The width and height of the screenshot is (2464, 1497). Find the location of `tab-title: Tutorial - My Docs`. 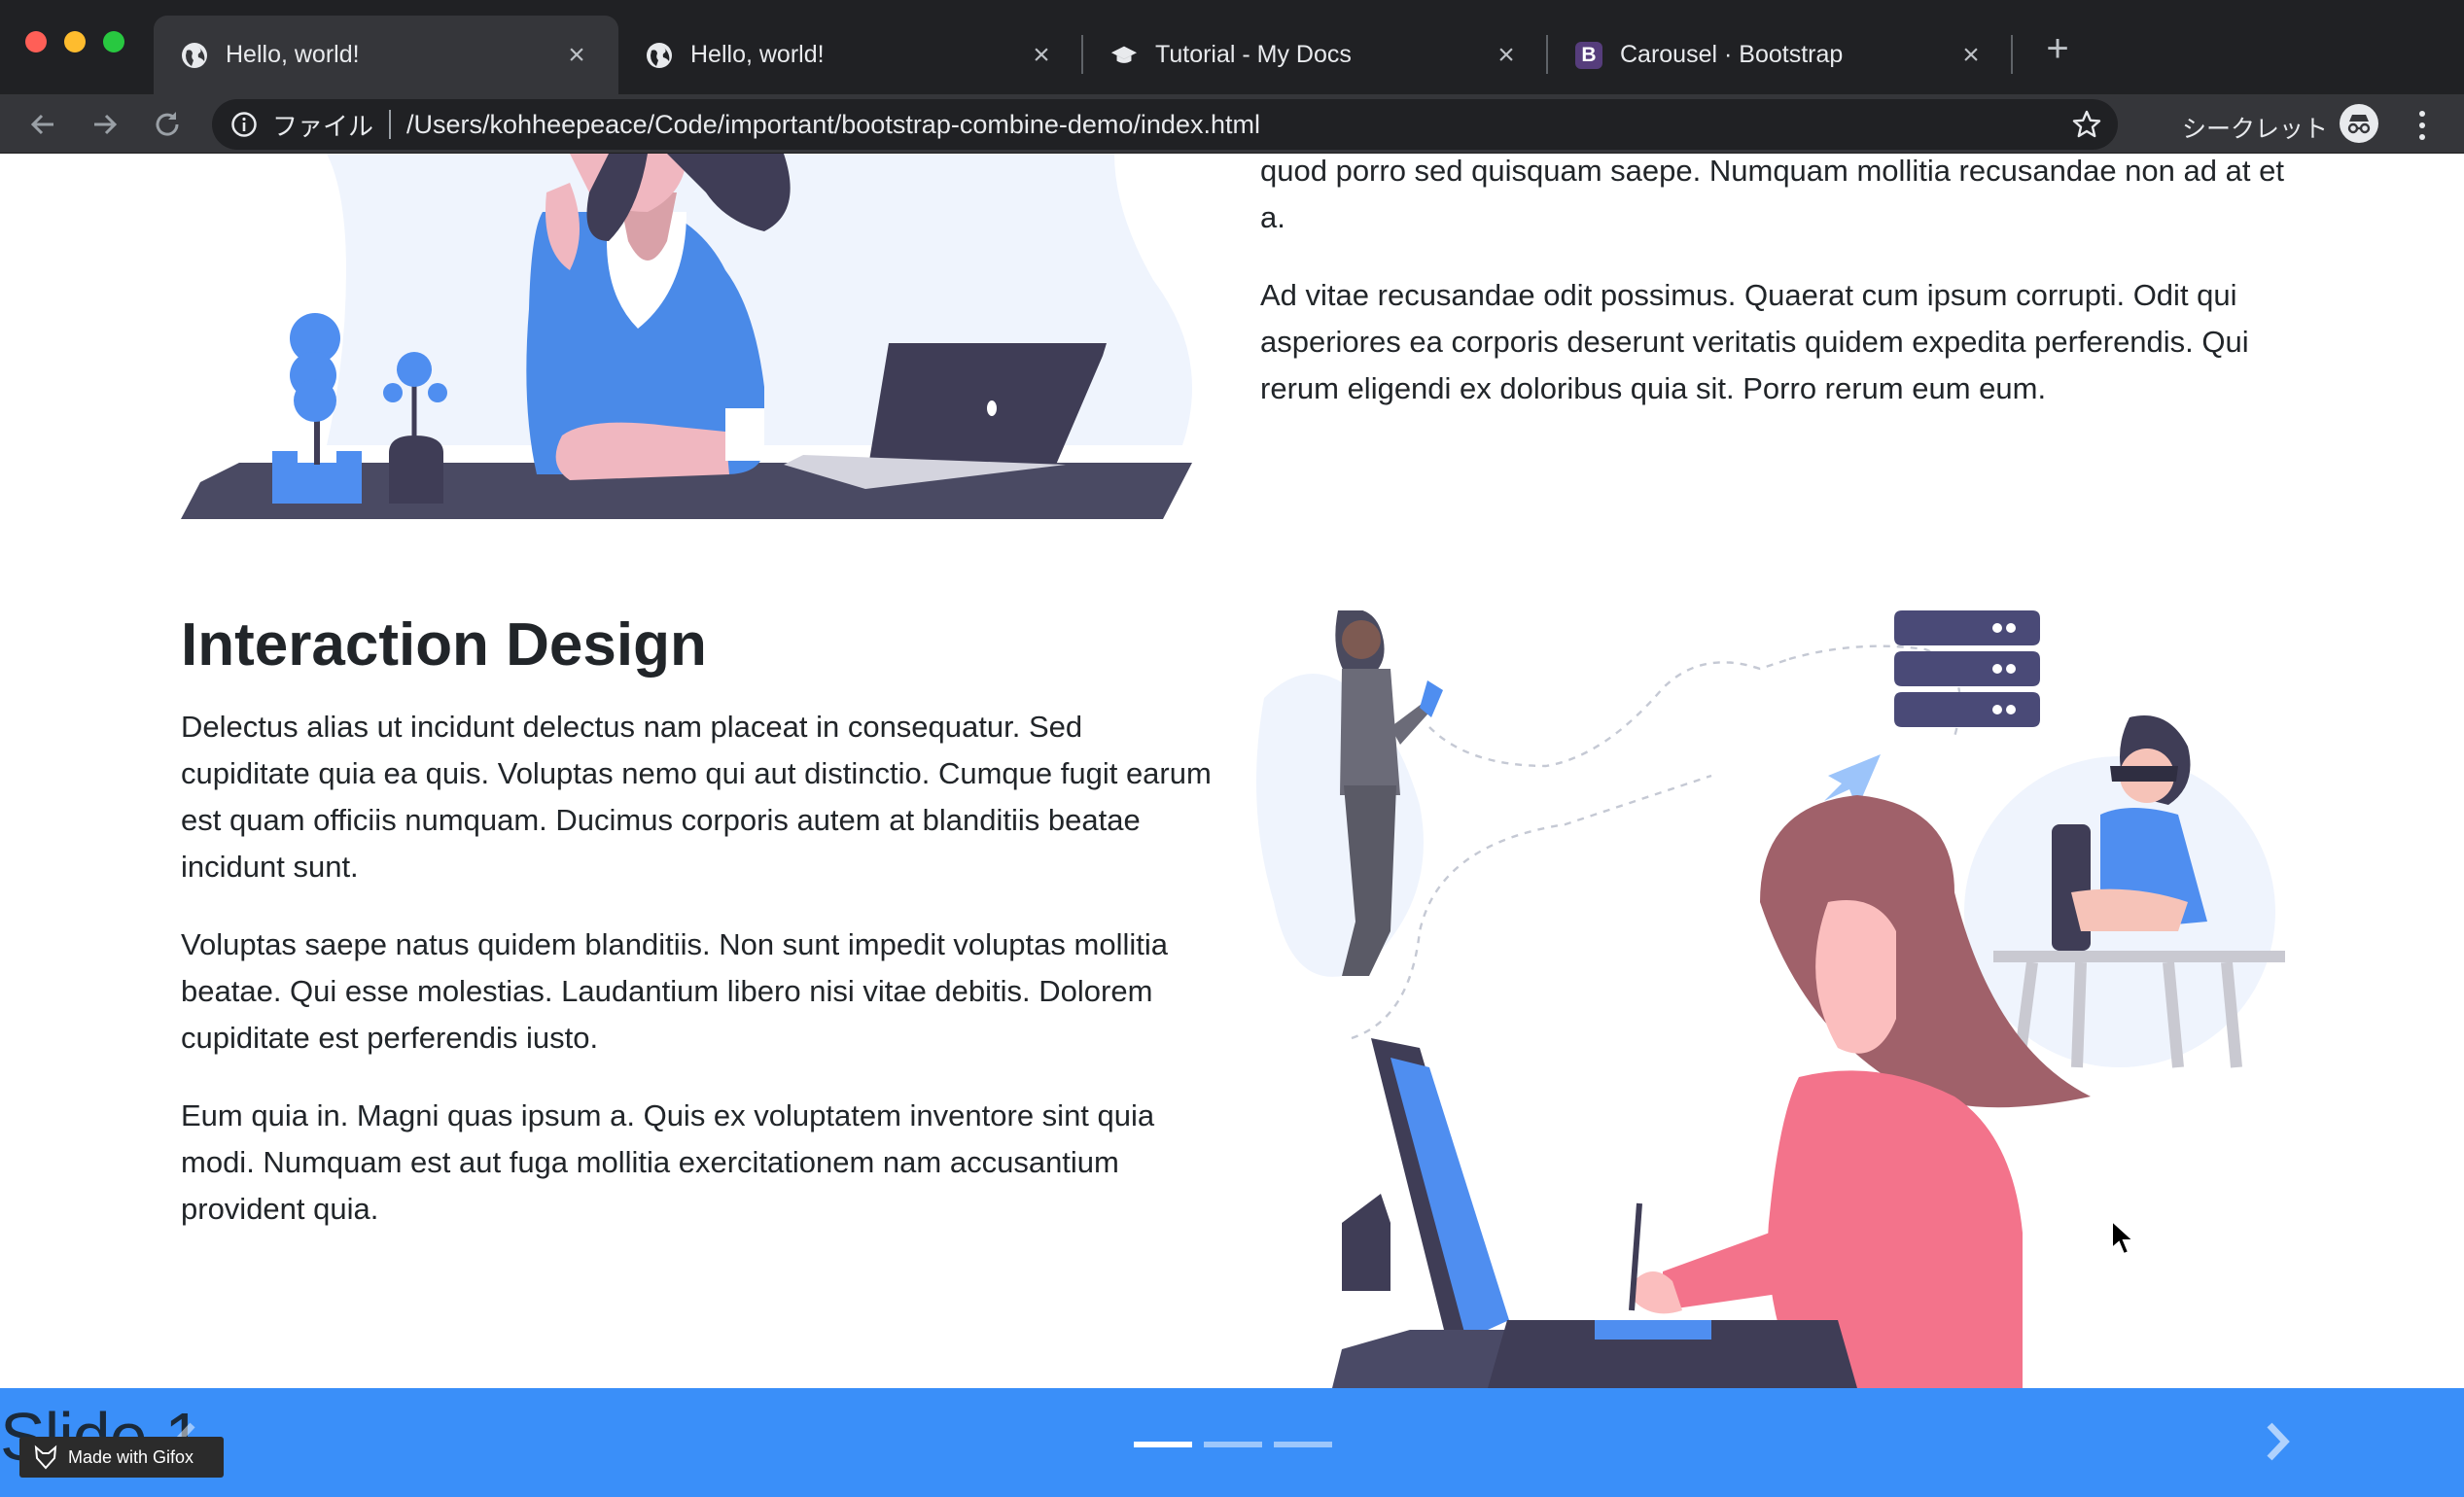

tab-title: Tutorial - My Docs is located at coordinates (1253, 55).